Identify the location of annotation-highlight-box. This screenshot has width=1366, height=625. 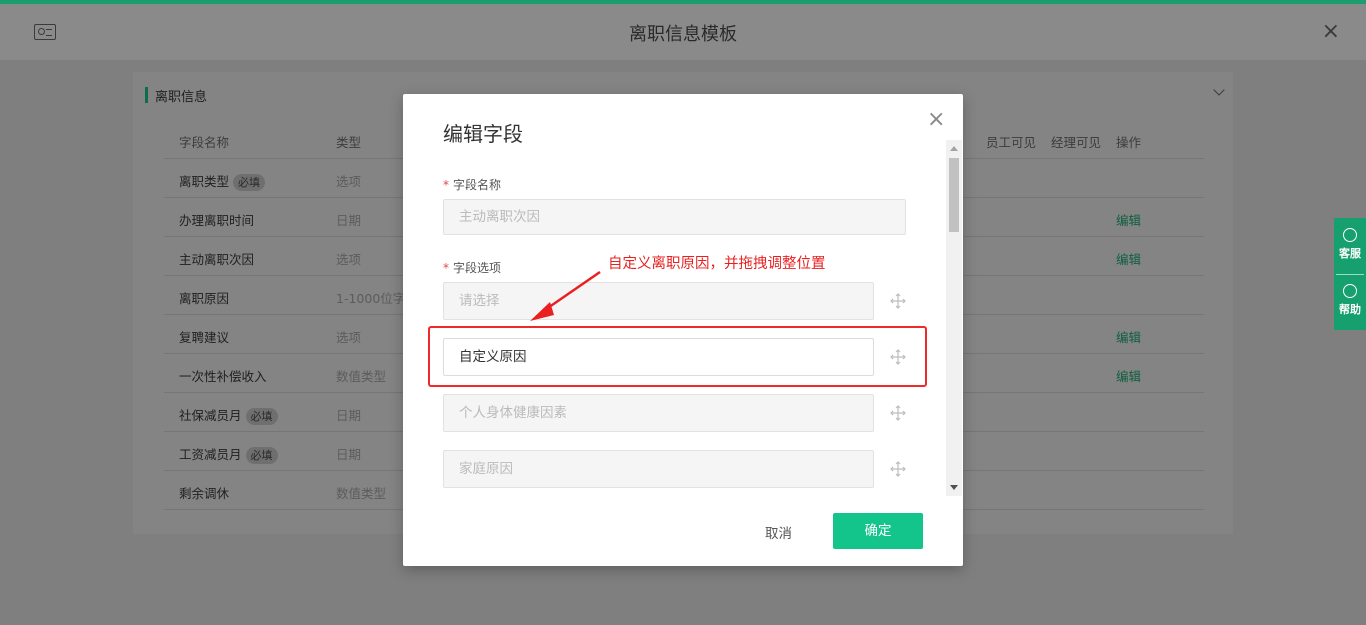
(677, 356).